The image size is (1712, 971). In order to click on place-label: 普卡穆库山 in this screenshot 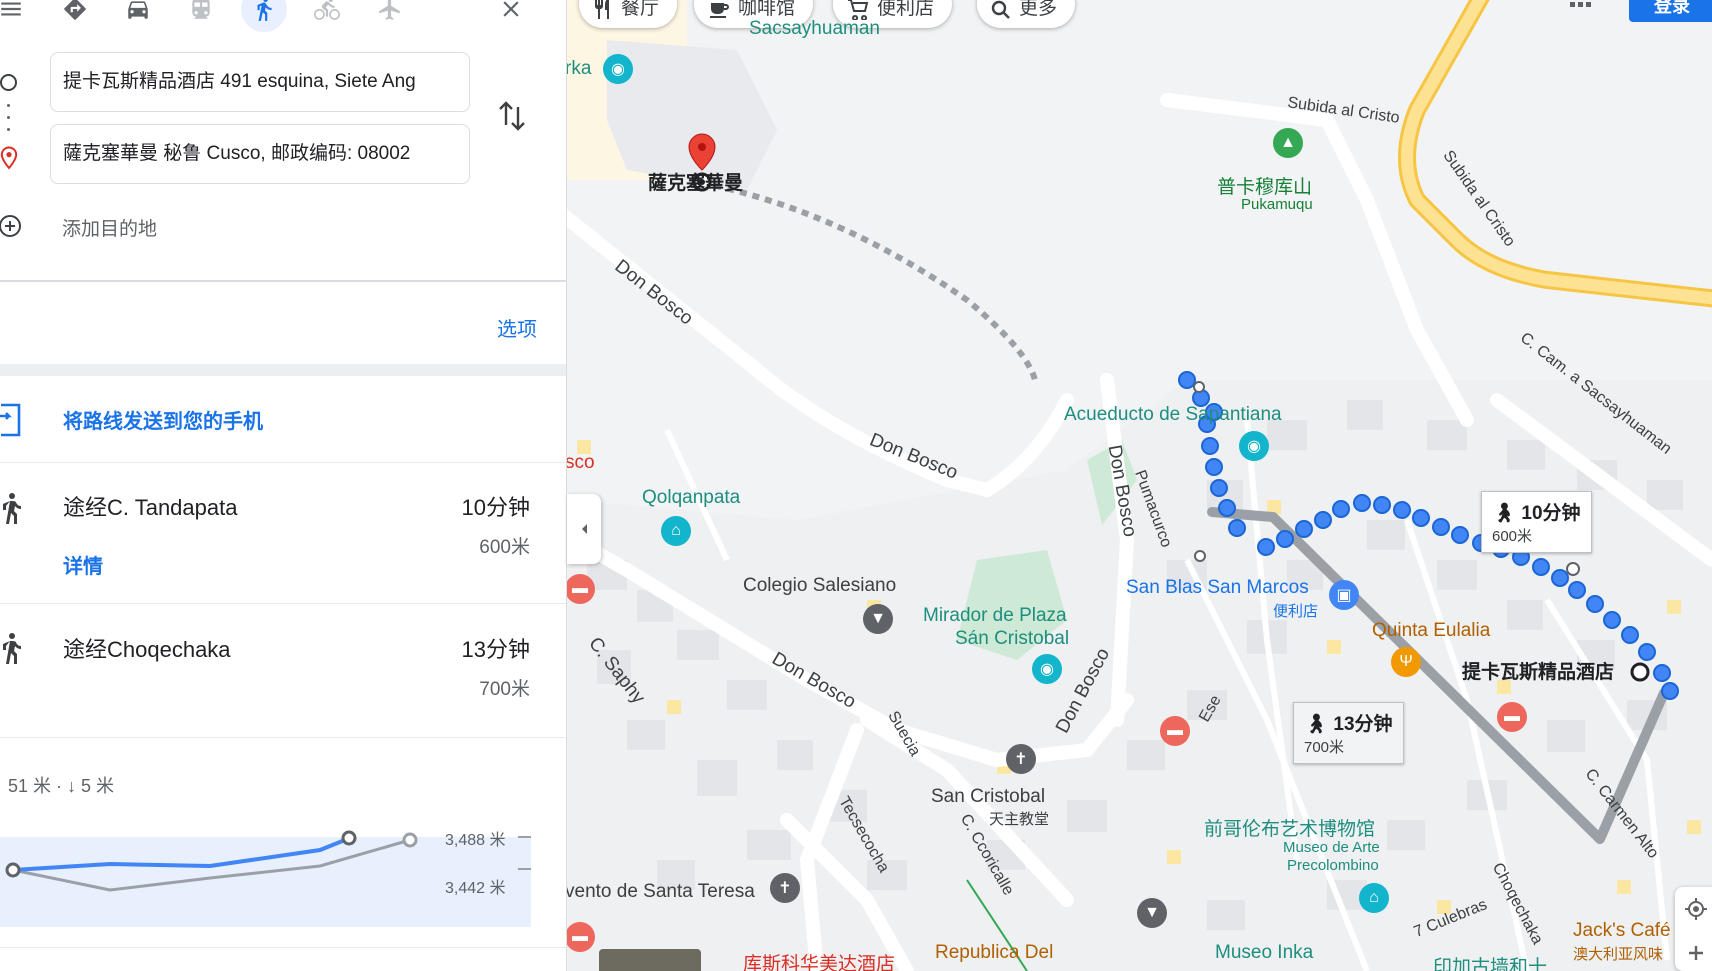, I will do `click(1265, 187)`.